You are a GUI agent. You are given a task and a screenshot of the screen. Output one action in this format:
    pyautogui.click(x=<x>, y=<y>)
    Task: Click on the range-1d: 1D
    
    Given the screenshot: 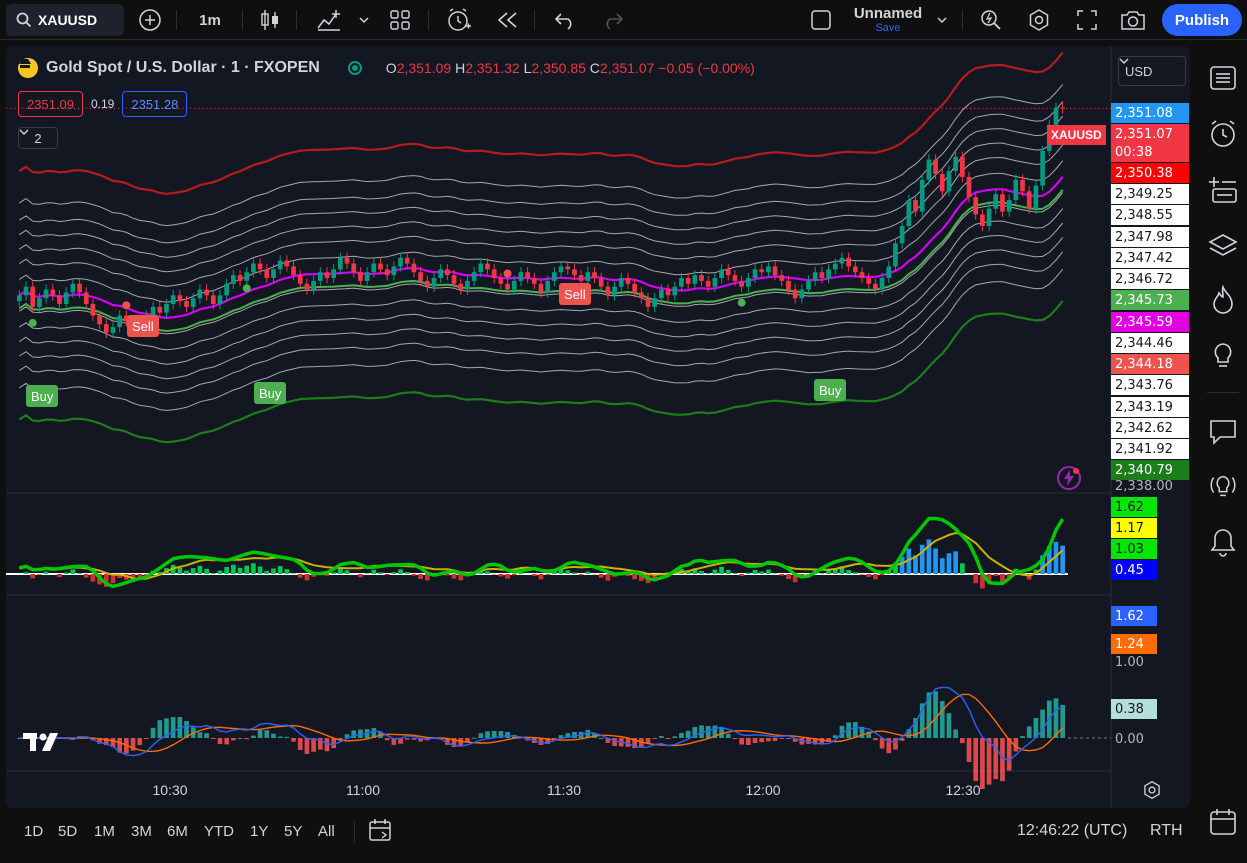 What is the action you would take?
    pyautogui.click(x=33, y=831)
    